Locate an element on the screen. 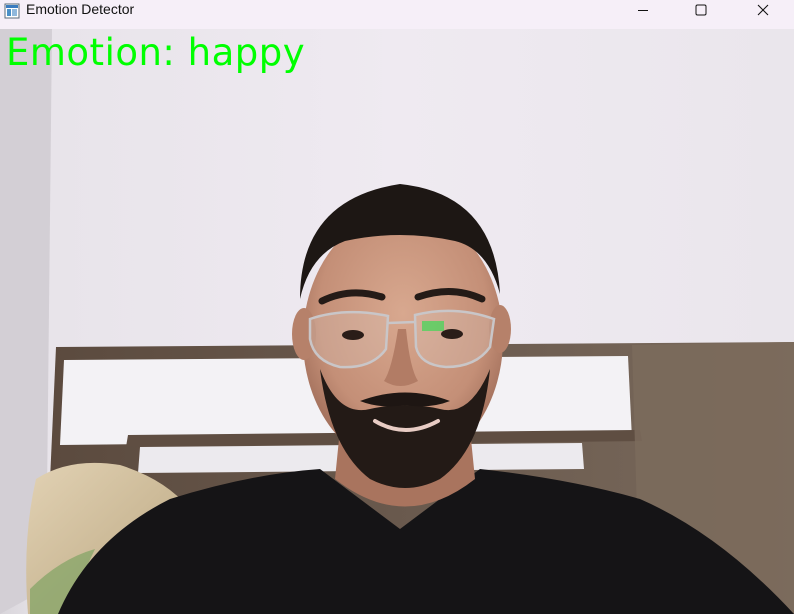  minimize-icon is located at coordinates (643, 10).